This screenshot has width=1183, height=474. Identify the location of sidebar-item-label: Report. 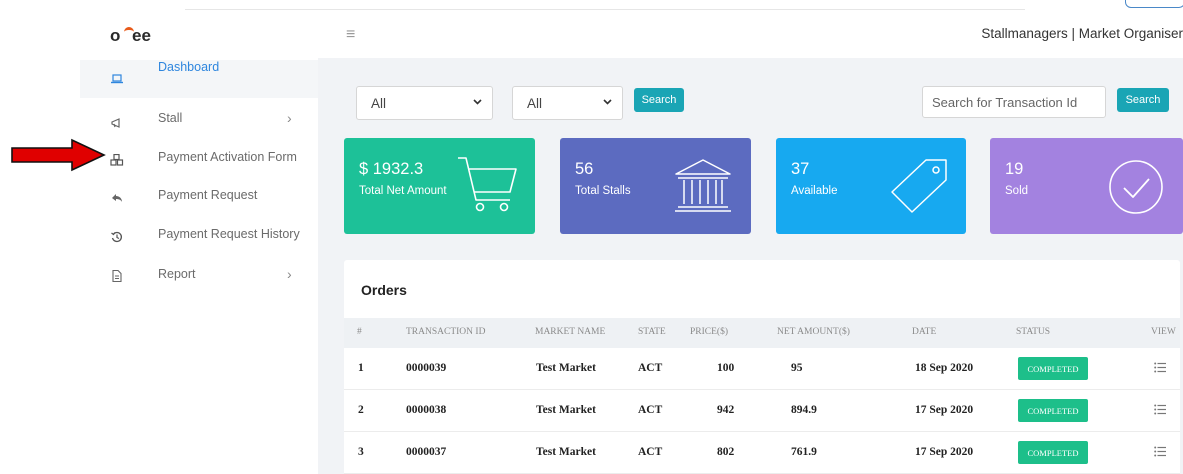
(177, 274).